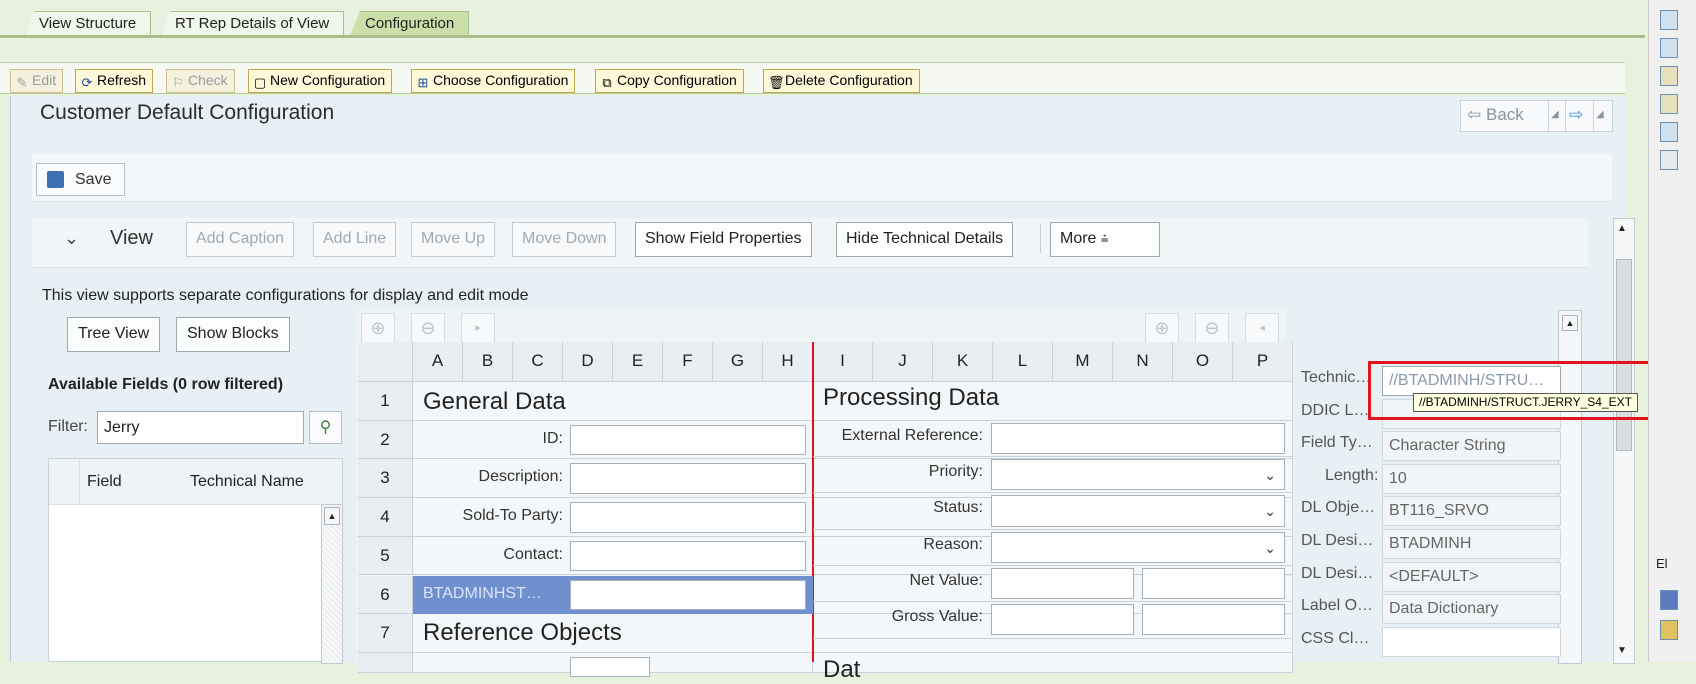 Image resolution: width=1696 pixels, height=684 pixels. I want to click on tab-configuration: Configuration, so click(410, 23).